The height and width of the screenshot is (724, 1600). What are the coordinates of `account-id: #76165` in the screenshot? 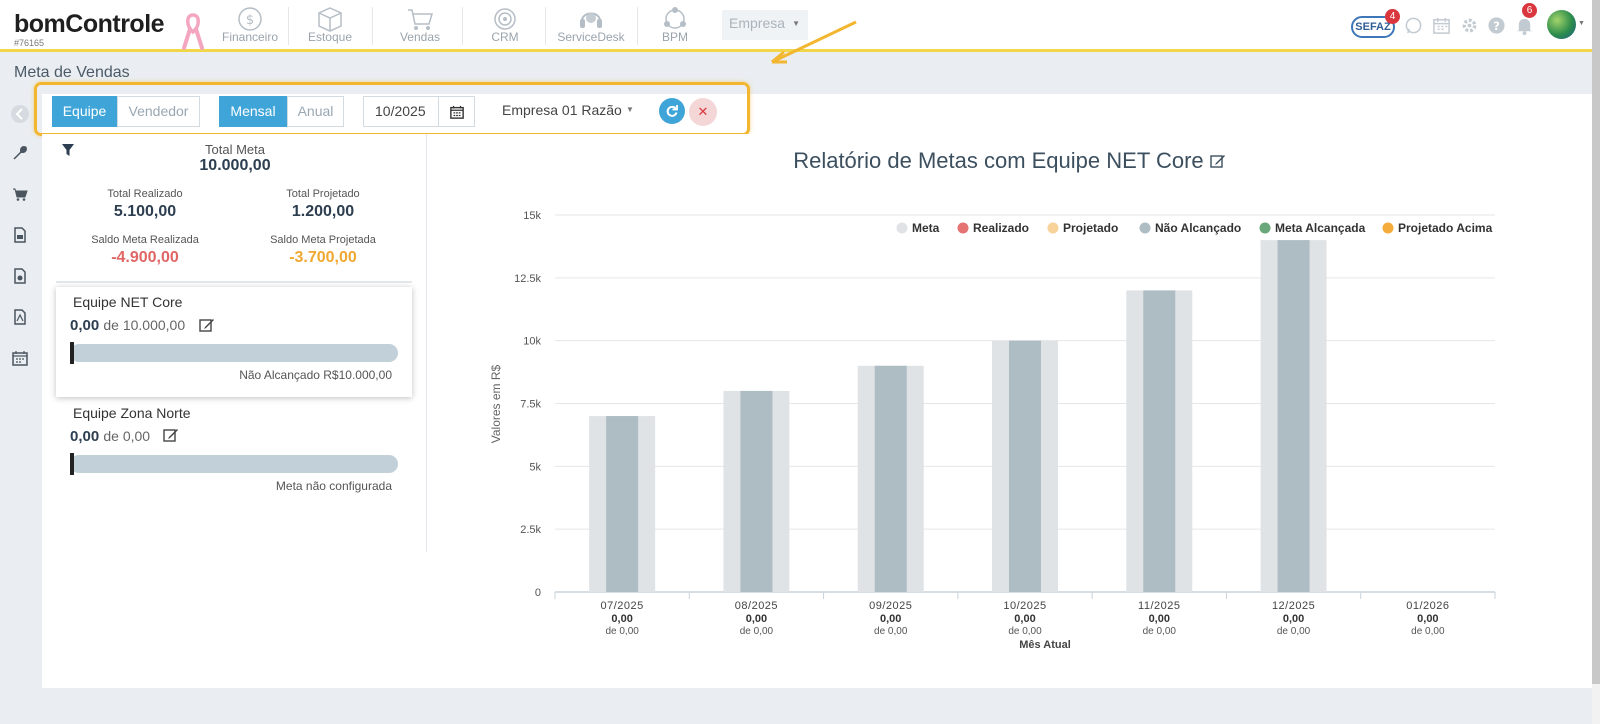 It's located at (29, 43).